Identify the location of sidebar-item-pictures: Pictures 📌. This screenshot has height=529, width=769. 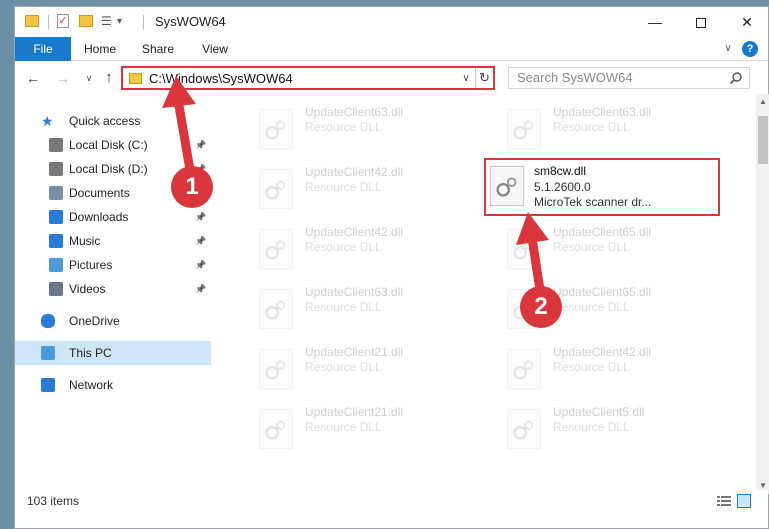
(113, 265).